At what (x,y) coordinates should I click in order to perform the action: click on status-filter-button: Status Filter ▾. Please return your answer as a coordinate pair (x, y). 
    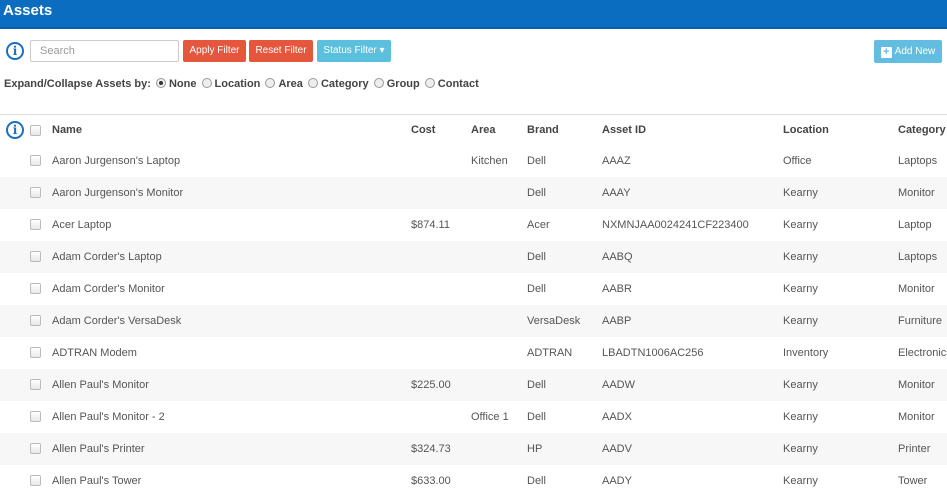
    Looking at the image, I should click on (354, 51).